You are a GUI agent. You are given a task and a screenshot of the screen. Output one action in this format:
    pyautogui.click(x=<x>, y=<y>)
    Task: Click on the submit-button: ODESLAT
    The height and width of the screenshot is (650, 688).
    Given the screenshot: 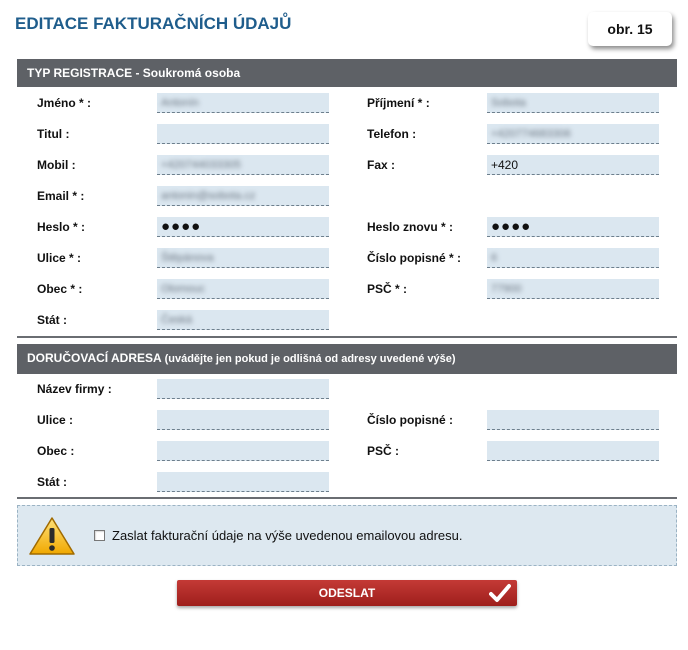 What is the action you would take?
    pyautogui.click(x=347, y=593)
    